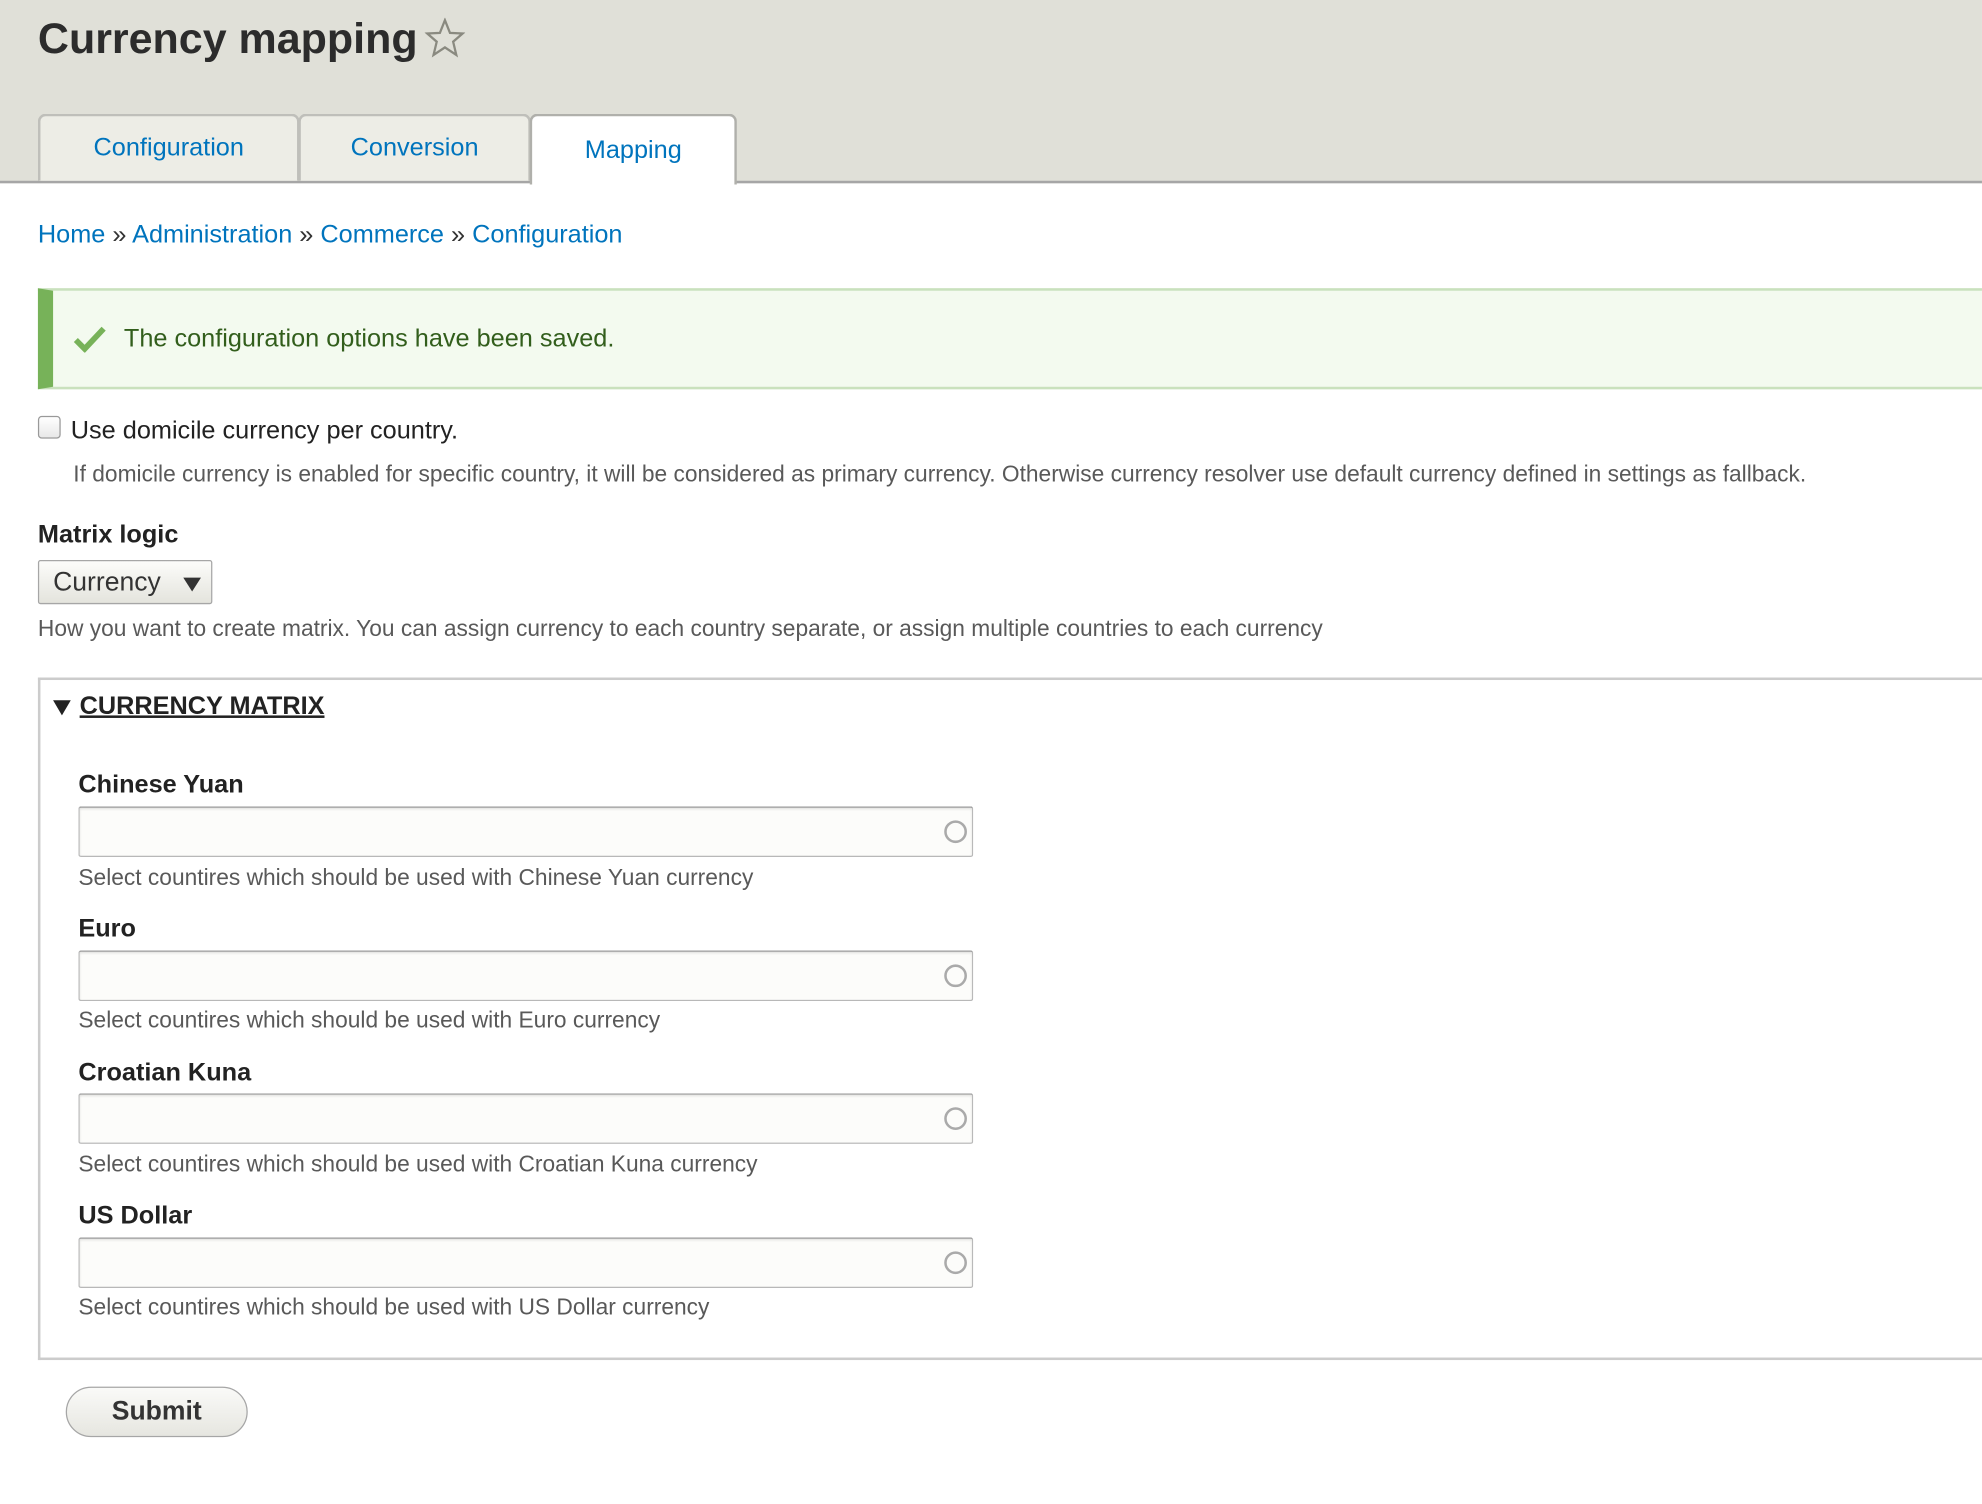 This screenshot has height=1504, width=1982. What do you see at coordinates (526, 976) in the screenshot?
I see `euro-autocomplete-input` at bounding box center [526, 976].